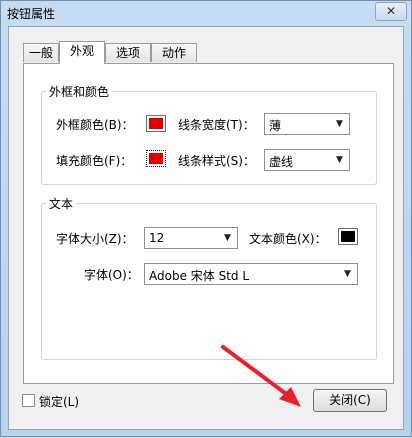  I want to click on tab-options: 选项, so click(128, 52).